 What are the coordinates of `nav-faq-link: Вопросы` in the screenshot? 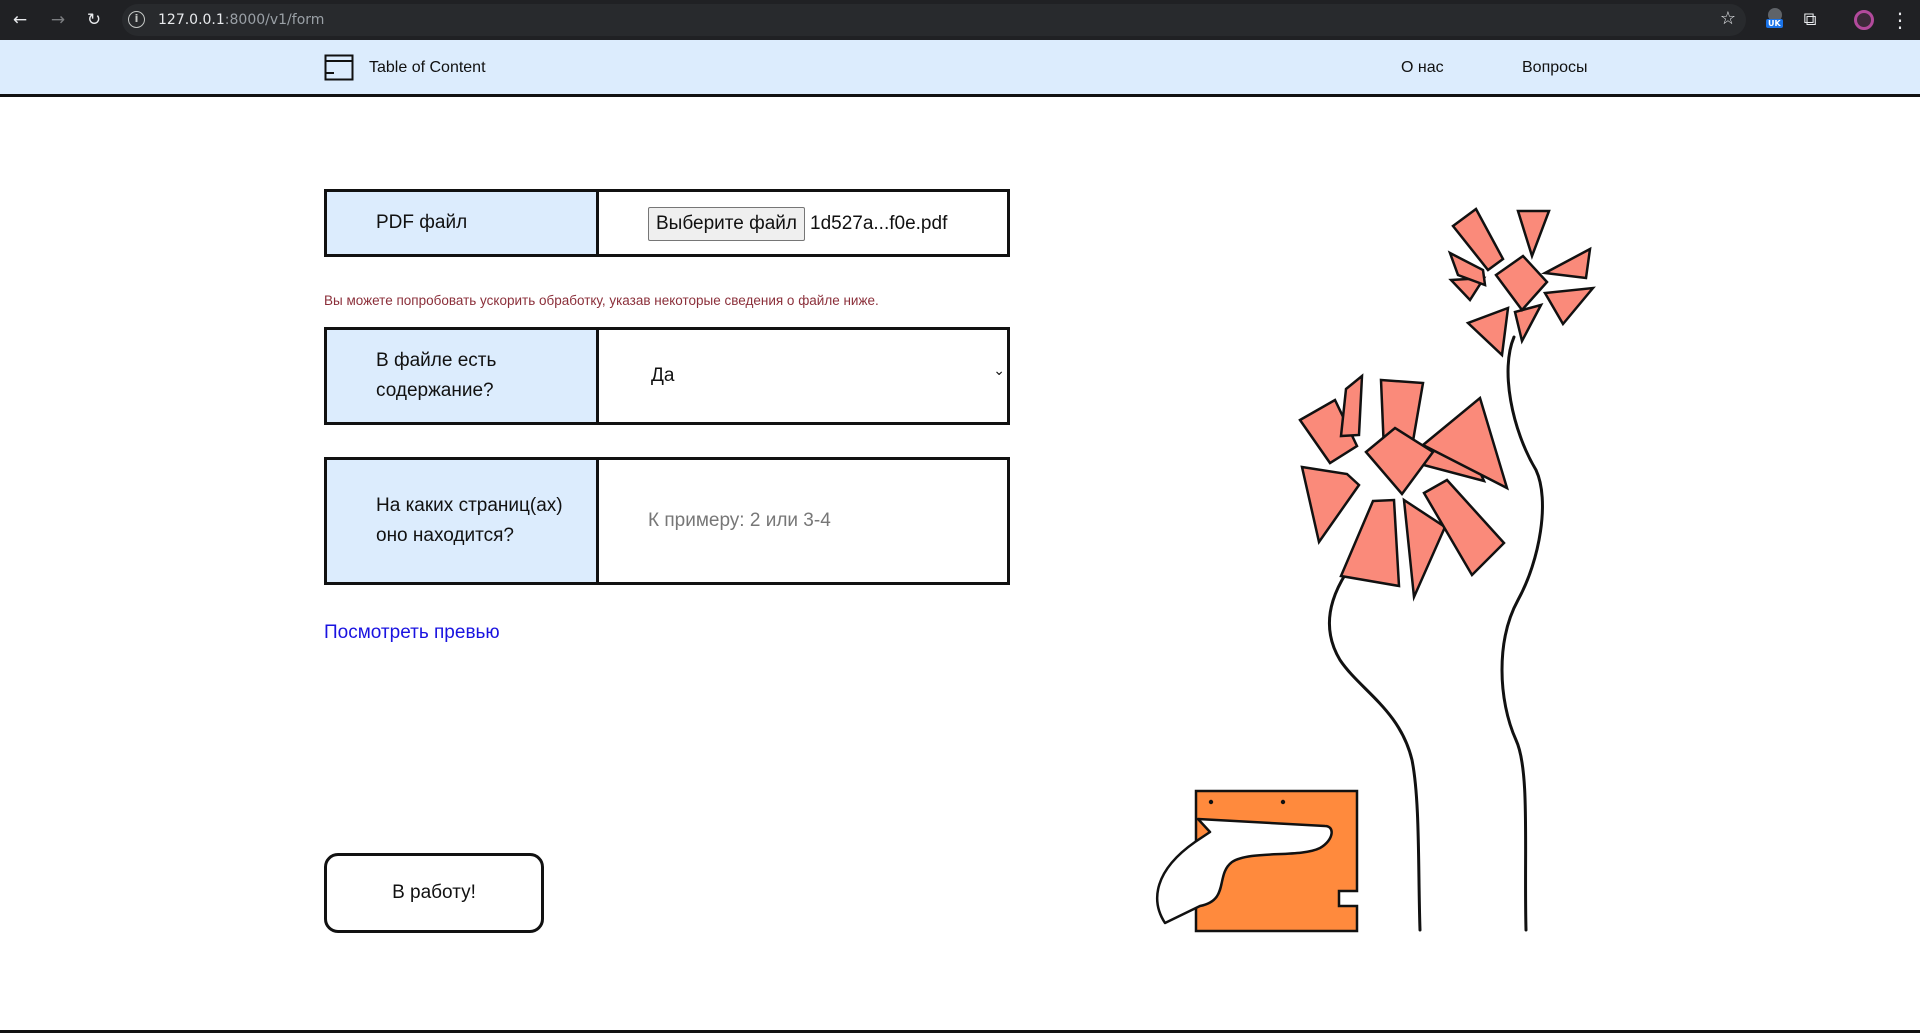 It's located at (1555, 68).